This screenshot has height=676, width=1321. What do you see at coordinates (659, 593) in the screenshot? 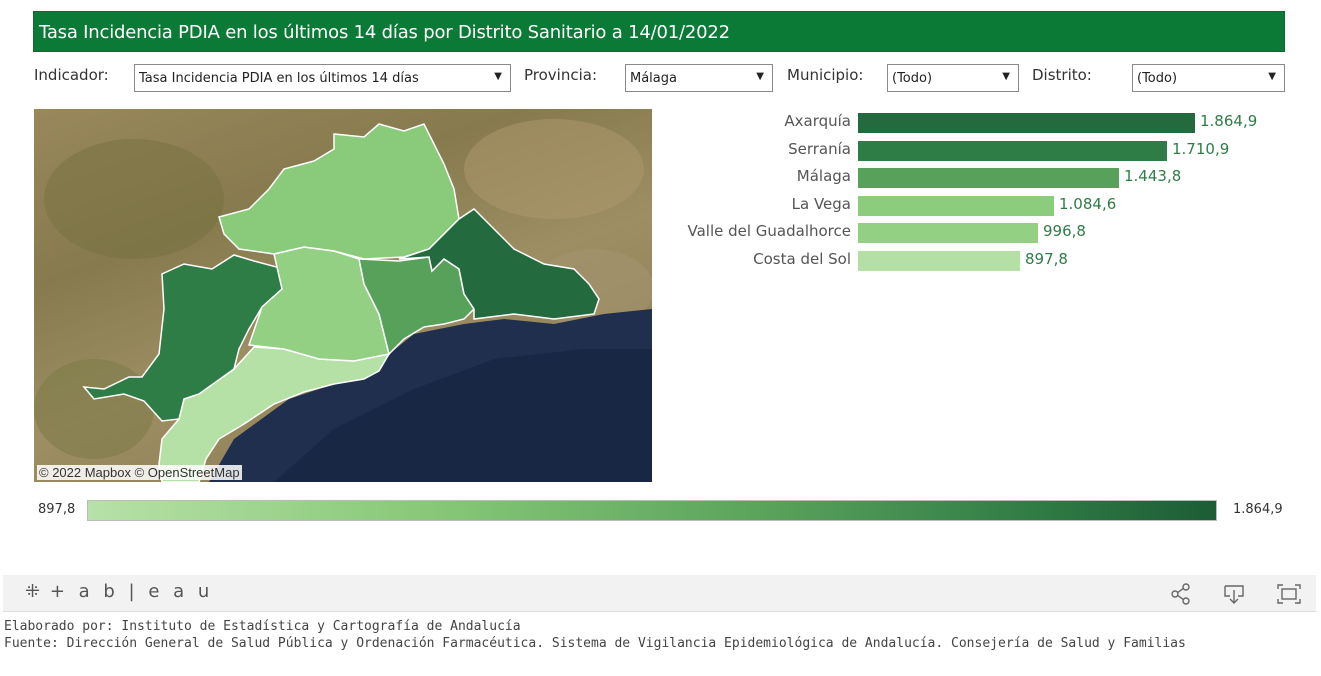
I see `tableau-toolbar: ⁜ + a b | e a u` at bounding box center [659, 593].